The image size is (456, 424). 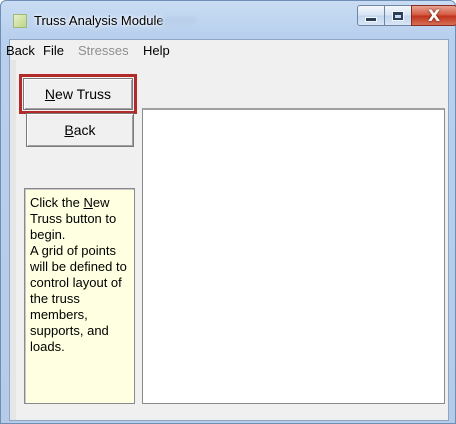 What do you see at coordinates (88, 202) in the screenshot?
I see `instruction-accel: N` at bounding box center [88, 202].